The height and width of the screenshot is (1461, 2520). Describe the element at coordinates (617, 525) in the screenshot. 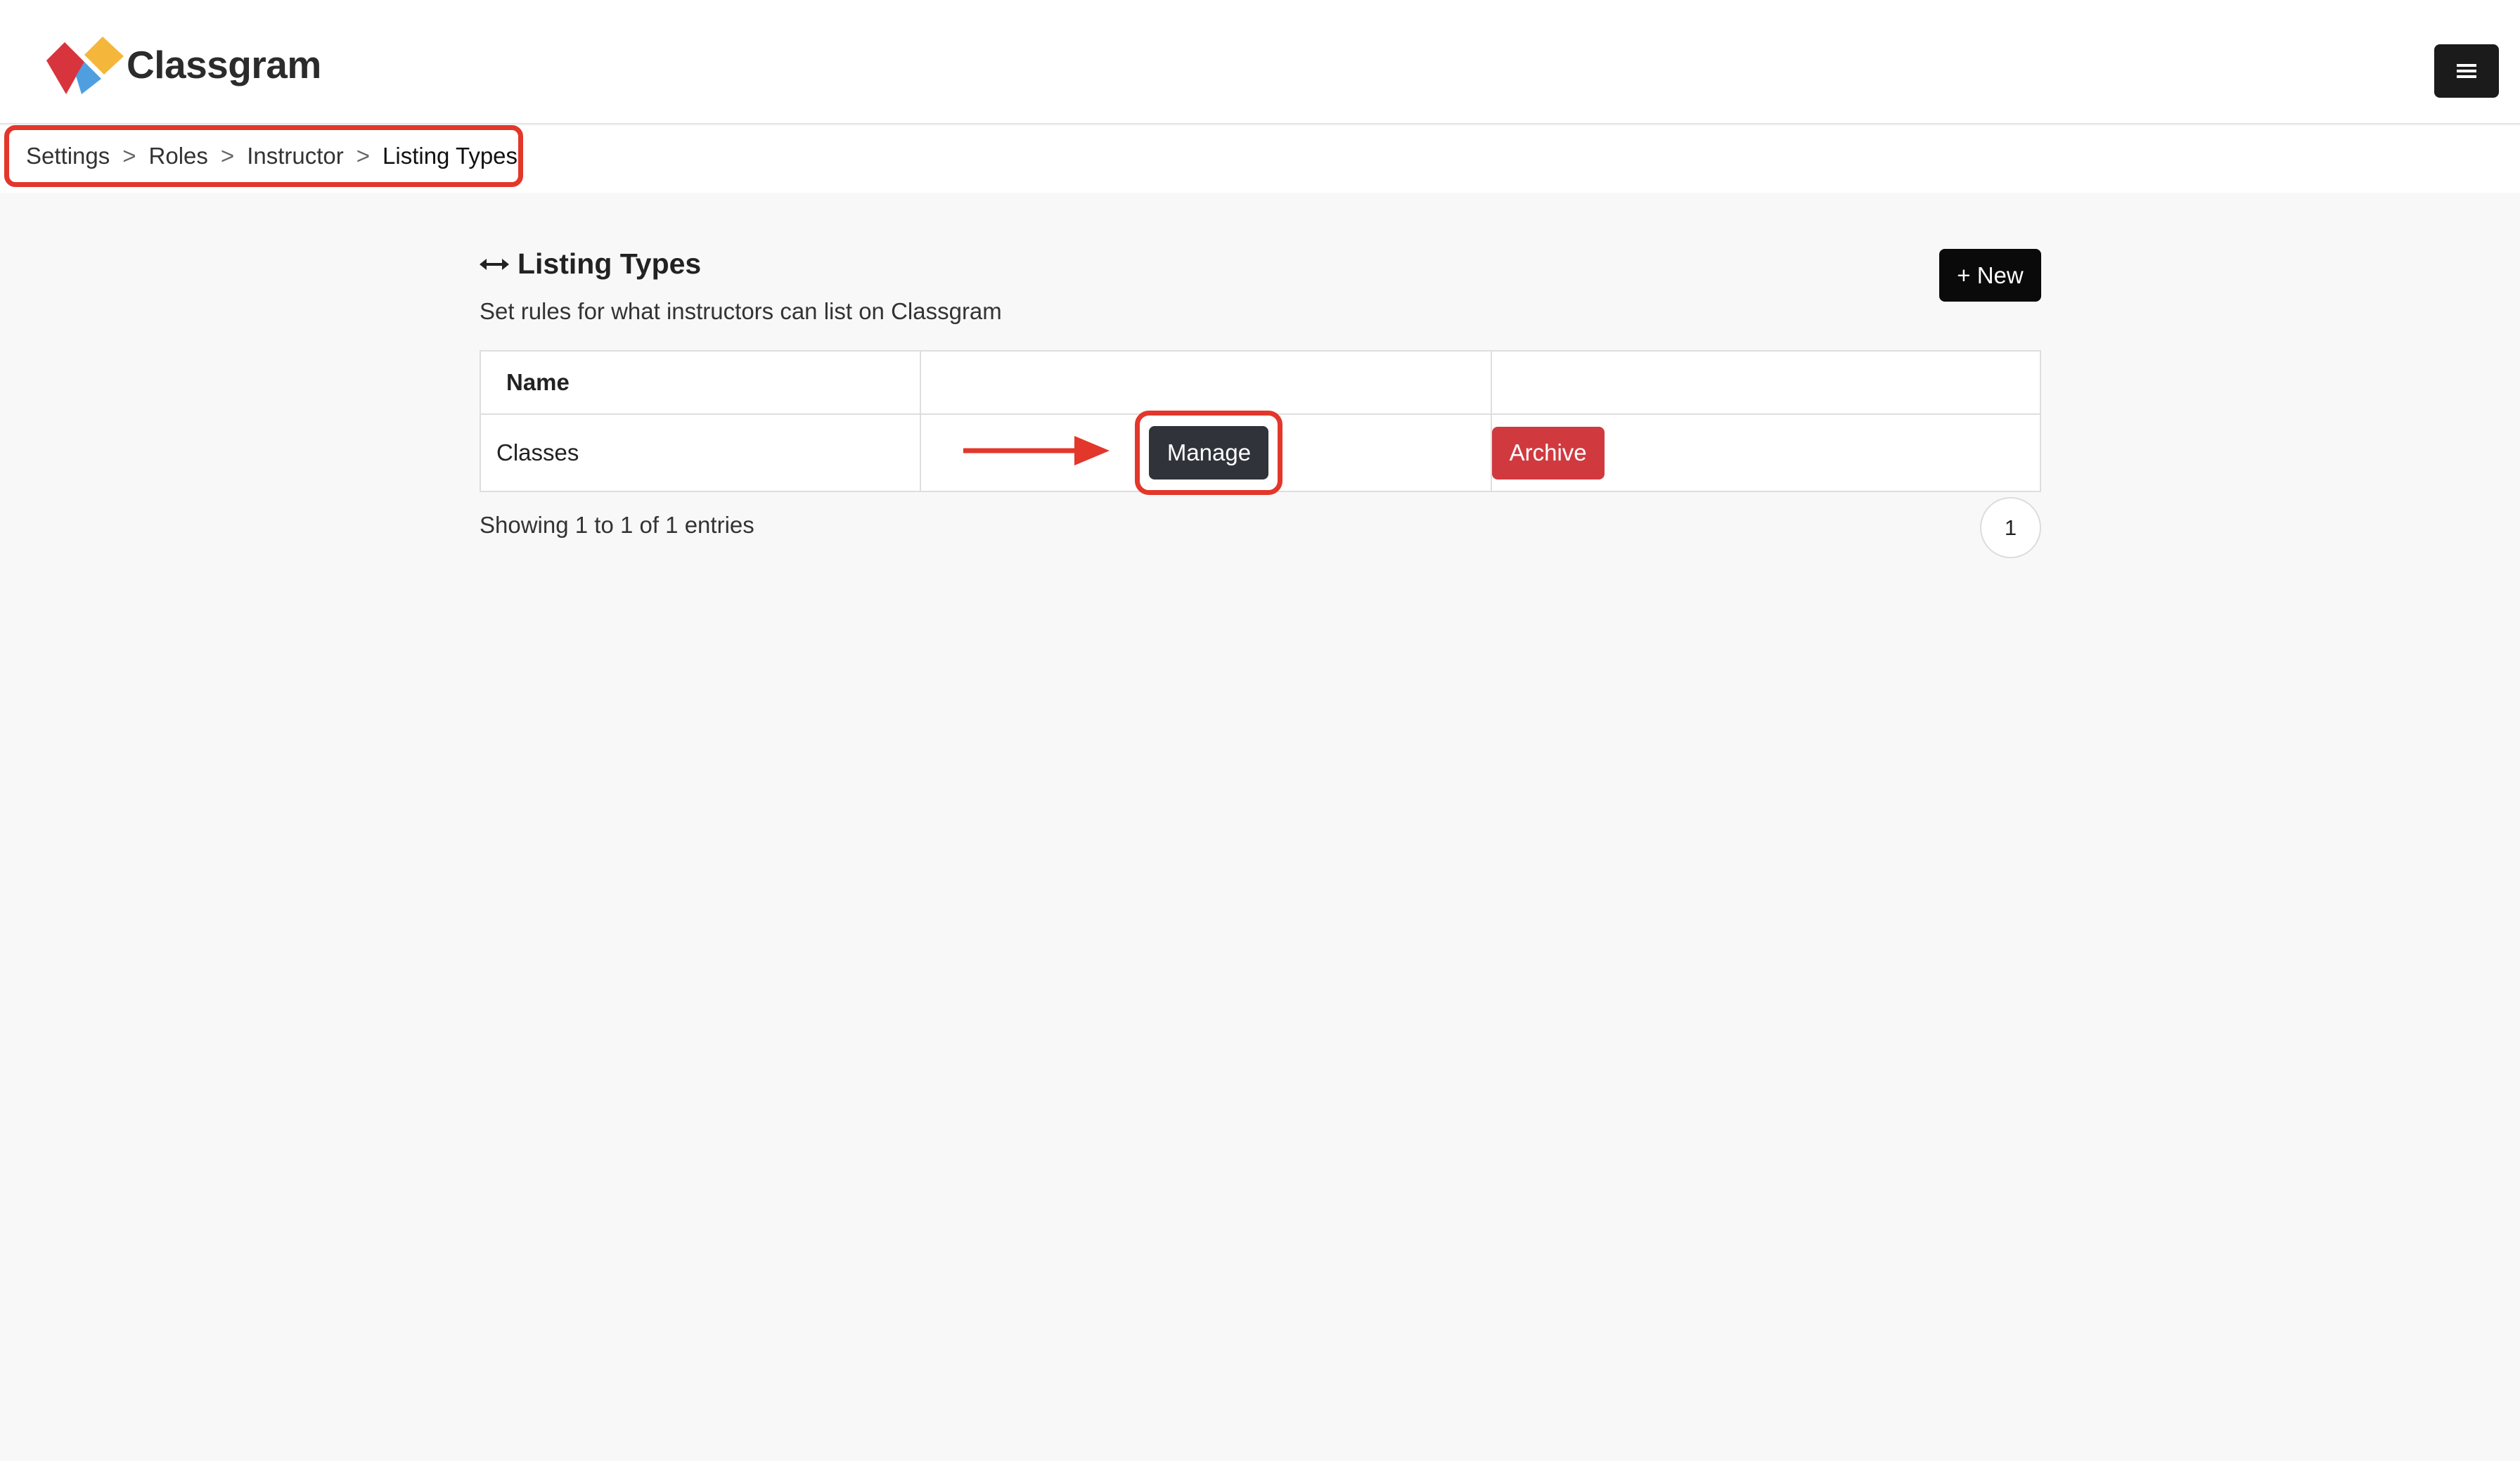

I see `entries-info: Showing 1 to 1 of 1 entries` at that location.